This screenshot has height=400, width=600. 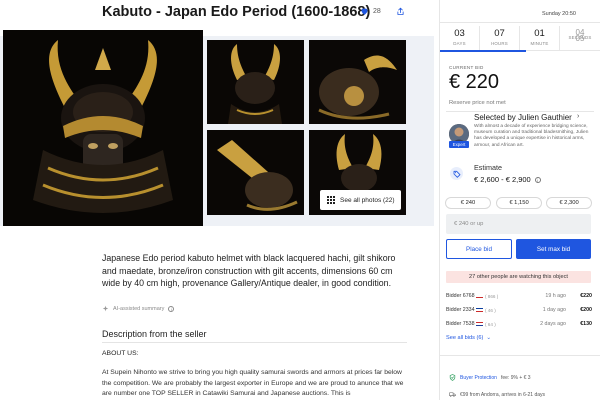 I want to click on share-icon, so click(x=400, y=11).